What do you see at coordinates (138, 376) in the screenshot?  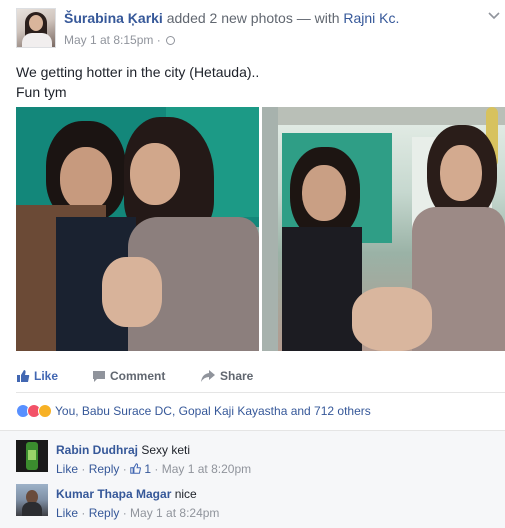 I see `comment-label: Comment` at bounding box center [138, 376].